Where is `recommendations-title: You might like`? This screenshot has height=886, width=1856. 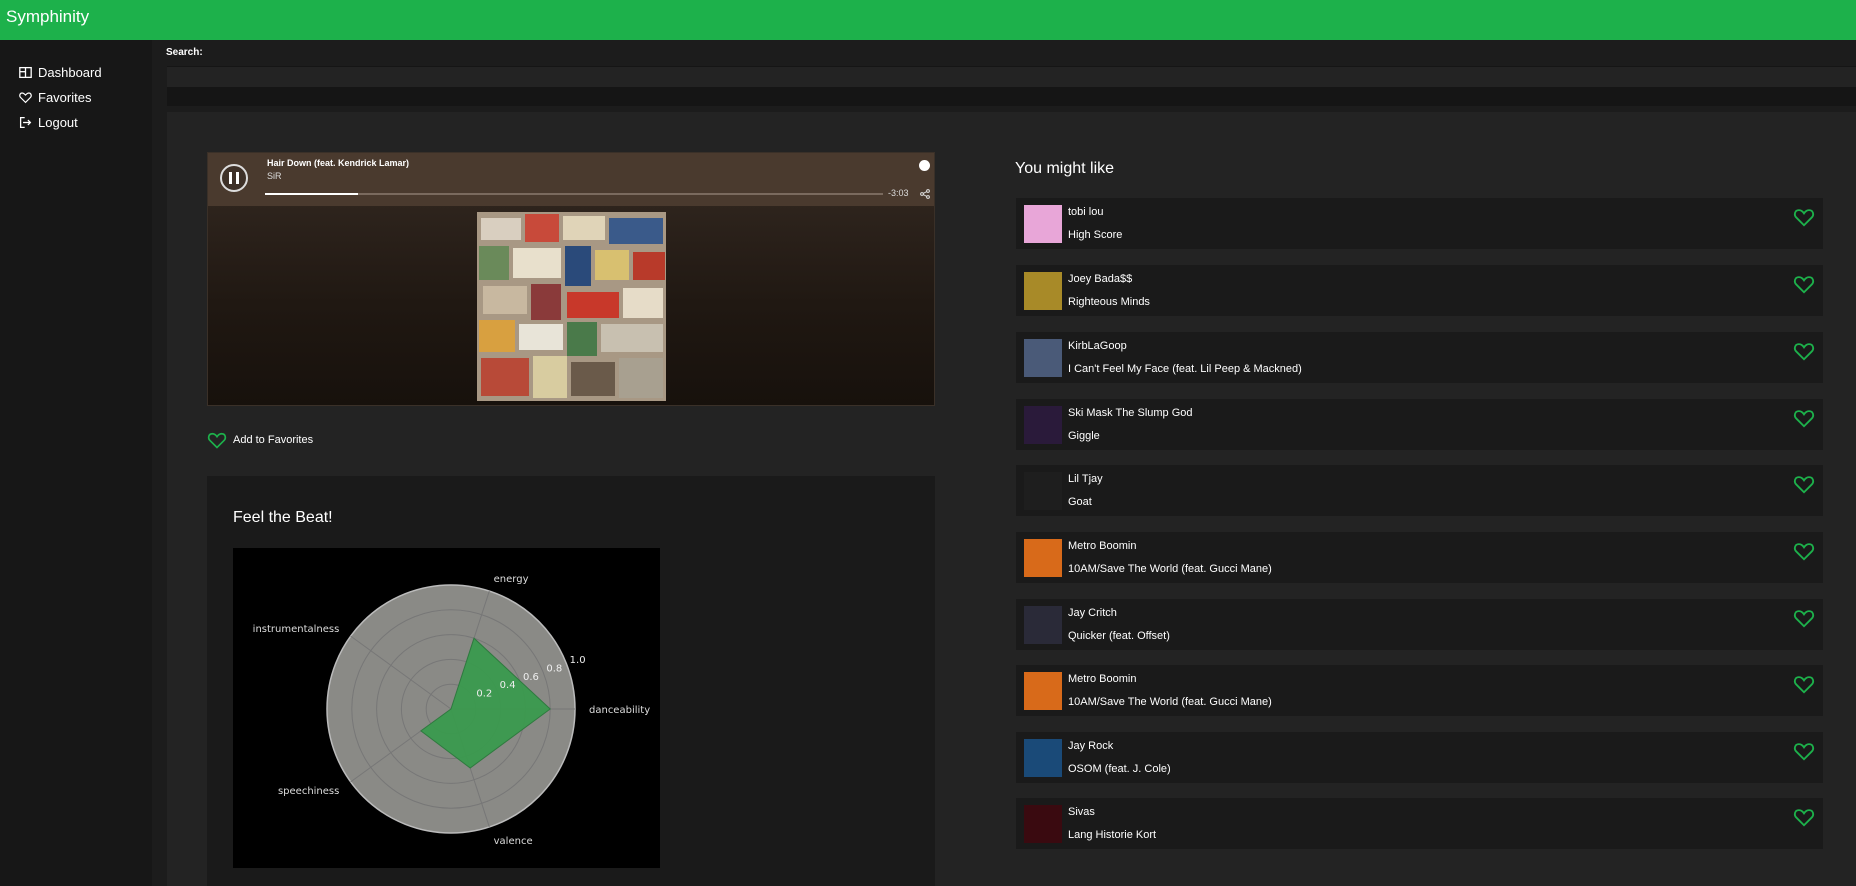
recommendations-title: You might like is located at coordinates (1065, 168).